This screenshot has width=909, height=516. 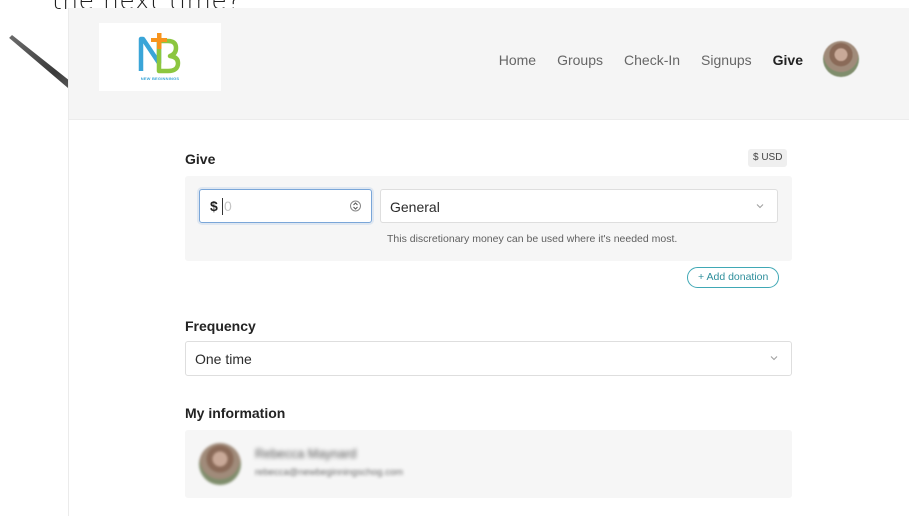 I want to click on text-caret, so click(x=222, y=206).